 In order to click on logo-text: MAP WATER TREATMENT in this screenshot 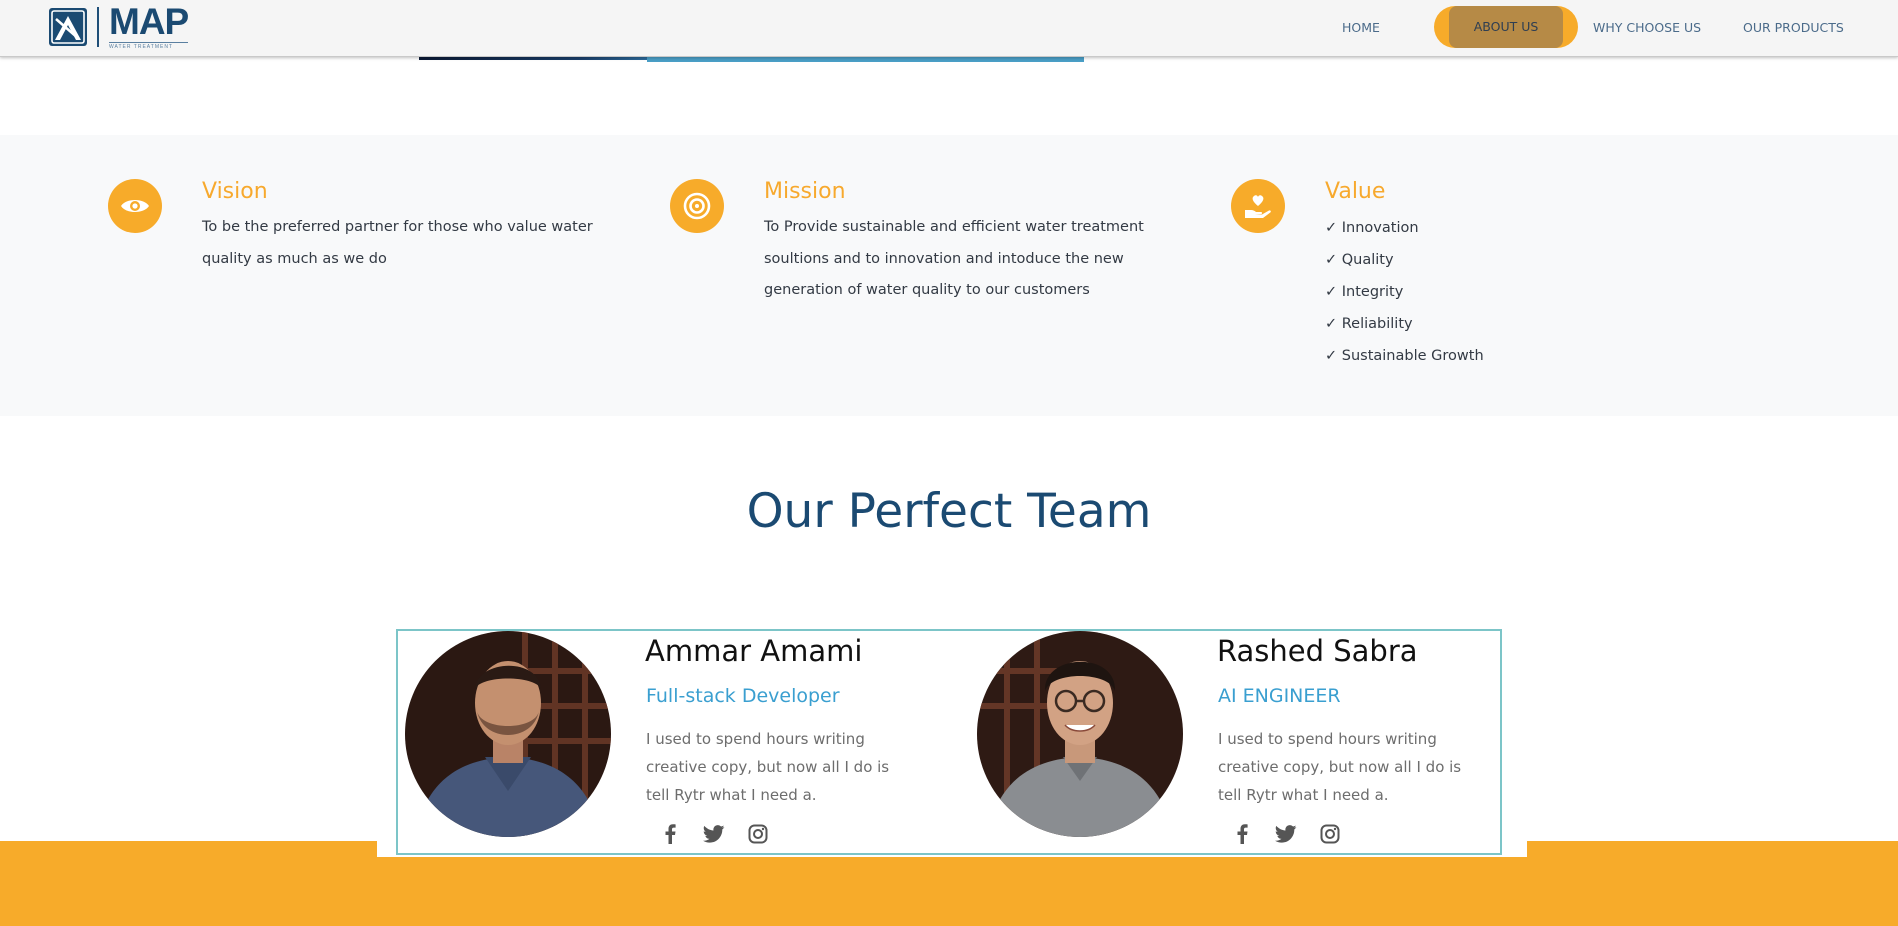, I will do `click(149, 25)`.